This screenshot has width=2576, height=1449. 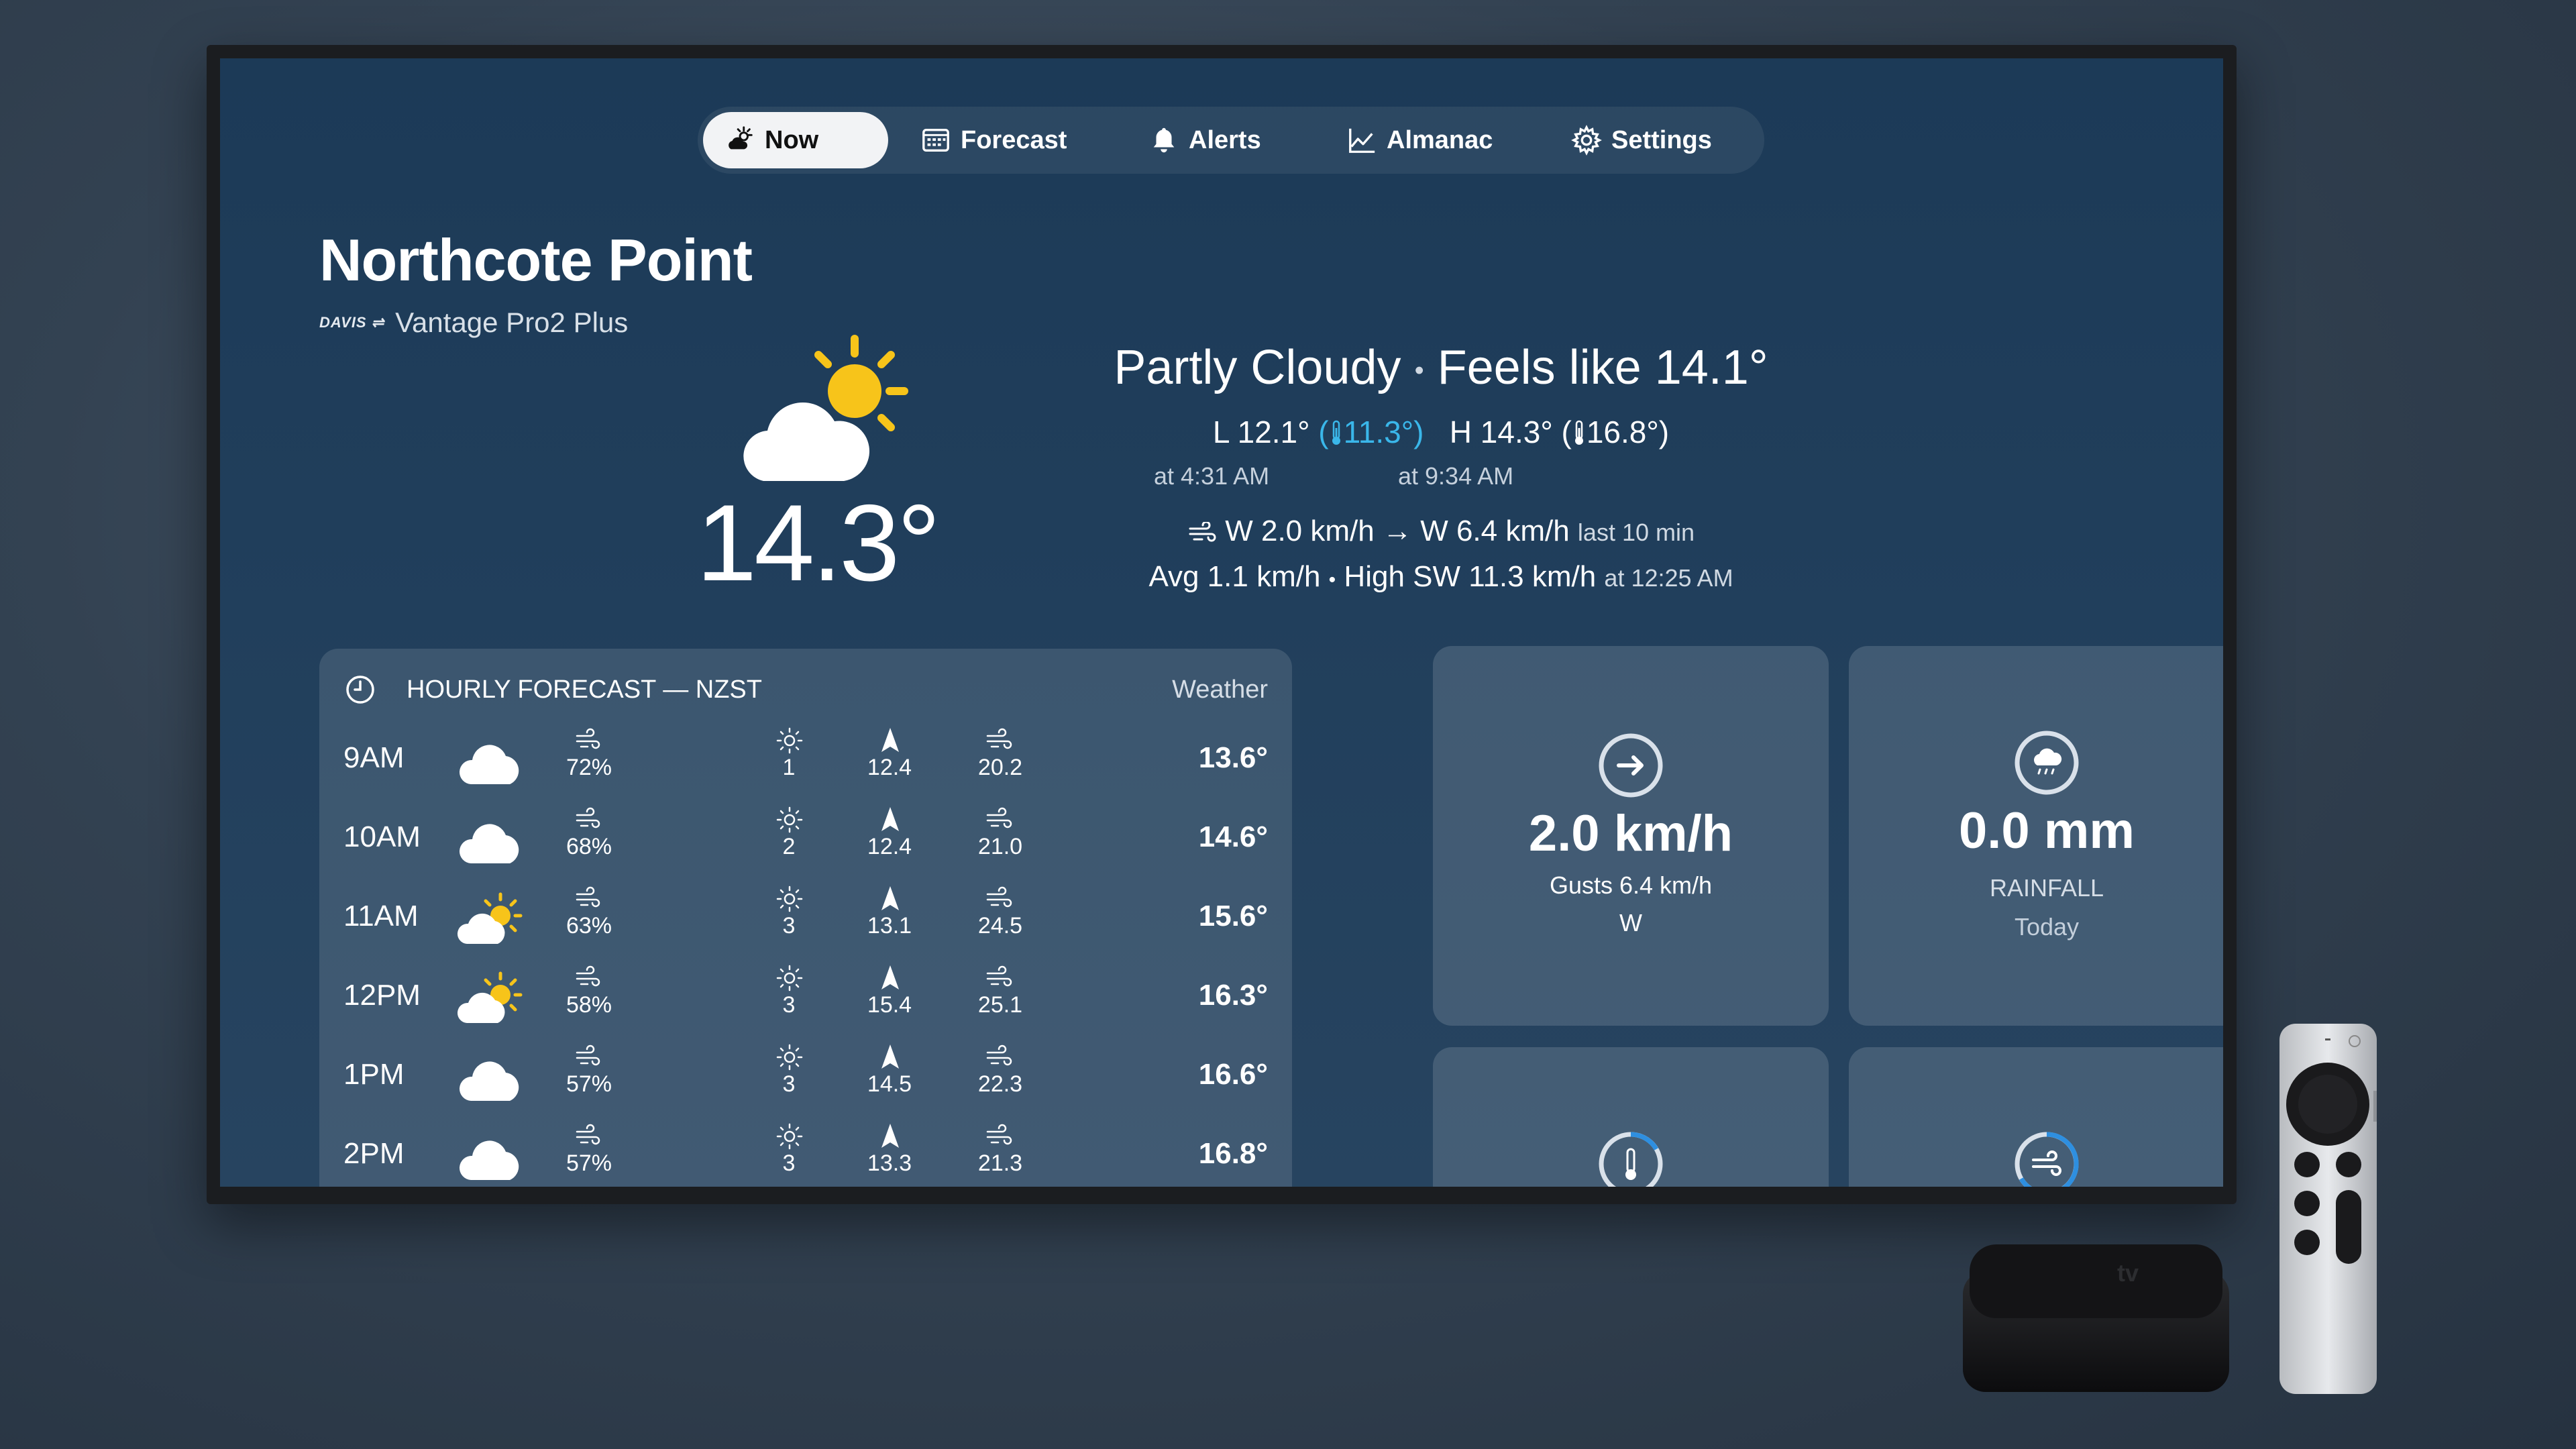 What do you see at coordinates (1501, 432) in the screenshot?
I see `high-temp: H 14.3°` at bounding box center [1501, 432].